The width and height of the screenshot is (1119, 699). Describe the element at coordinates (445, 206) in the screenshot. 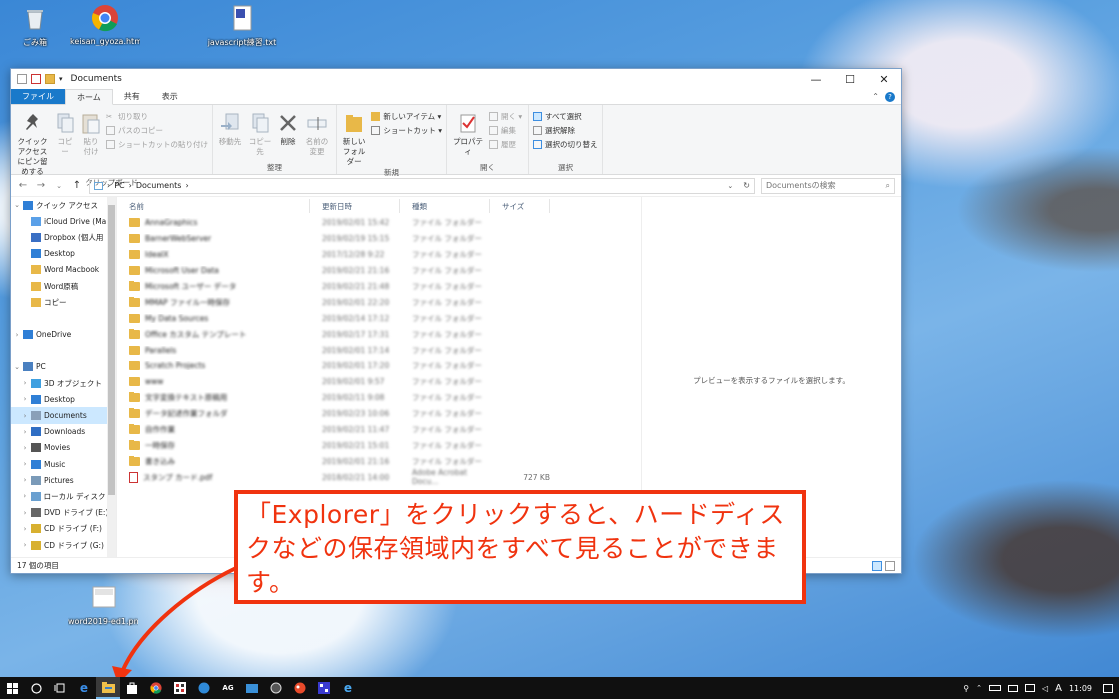

I see `column-header-type: 種類` at that location.